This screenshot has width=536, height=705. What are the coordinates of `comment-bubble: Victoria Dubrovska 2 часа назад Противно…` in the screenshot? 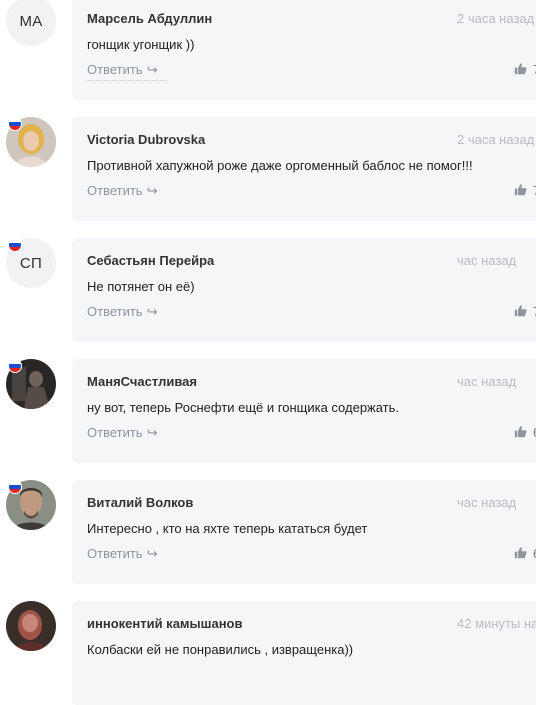 It's located at (304, 169).